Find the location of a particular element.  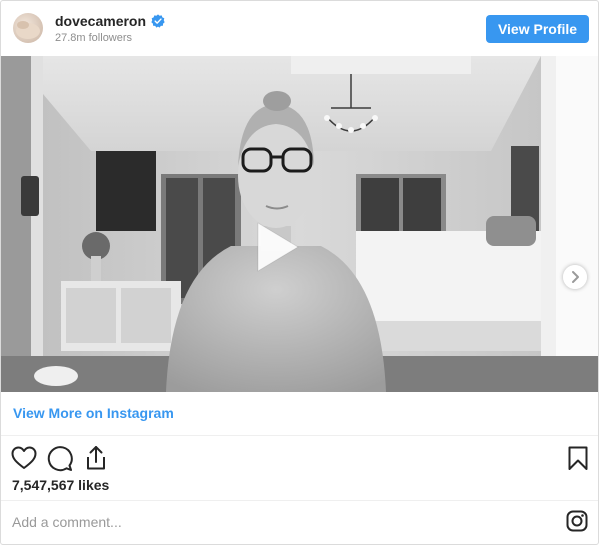

username-row: dovecameron is located at coordinates (110, 21).